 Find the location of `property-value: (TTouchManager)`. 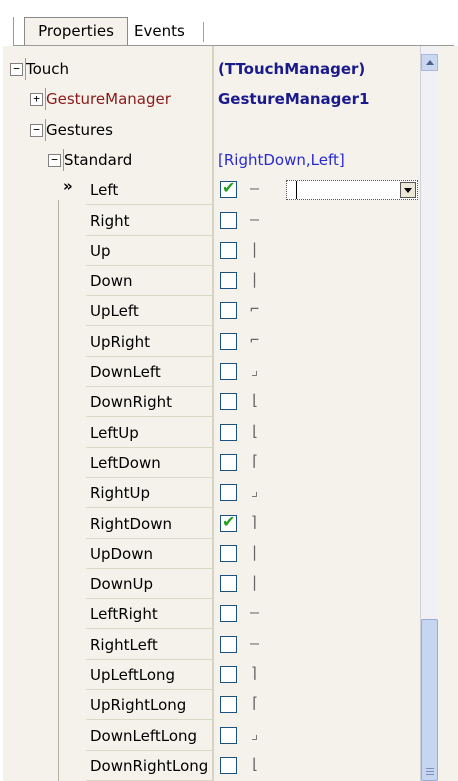

property-value: (TTouchManager) is located at coordinates (319, 69).